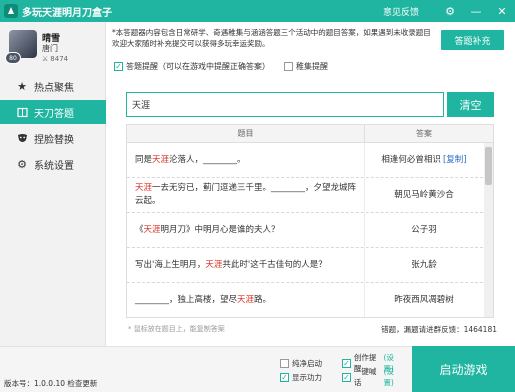  I want to click on scroll-thumb, so click(488, 166).